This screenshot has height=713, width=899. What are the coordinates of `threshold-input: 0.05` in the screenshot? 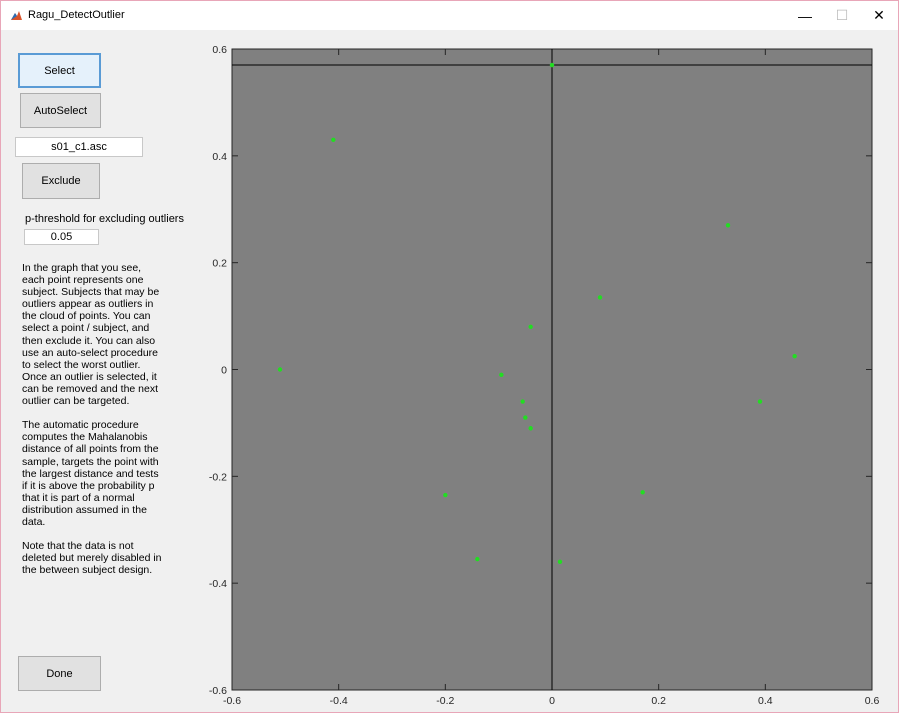 It's located at (61, 237).